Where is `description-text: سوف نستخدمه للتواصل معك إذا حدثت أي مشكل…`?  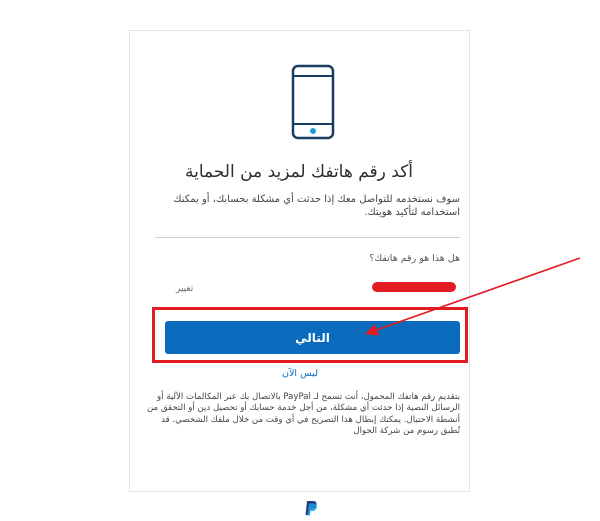 description-text: سوف نستخدمه للتواصل معك إذا حدثت أي مشكل… is located at coordinates (316, 206).